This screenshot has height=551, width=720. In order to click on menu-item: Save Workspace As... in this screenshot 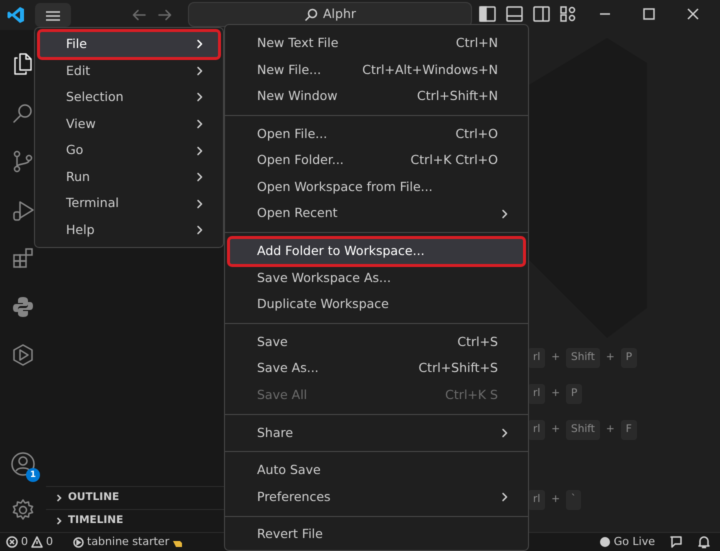, I will do `click(376, 278)`.